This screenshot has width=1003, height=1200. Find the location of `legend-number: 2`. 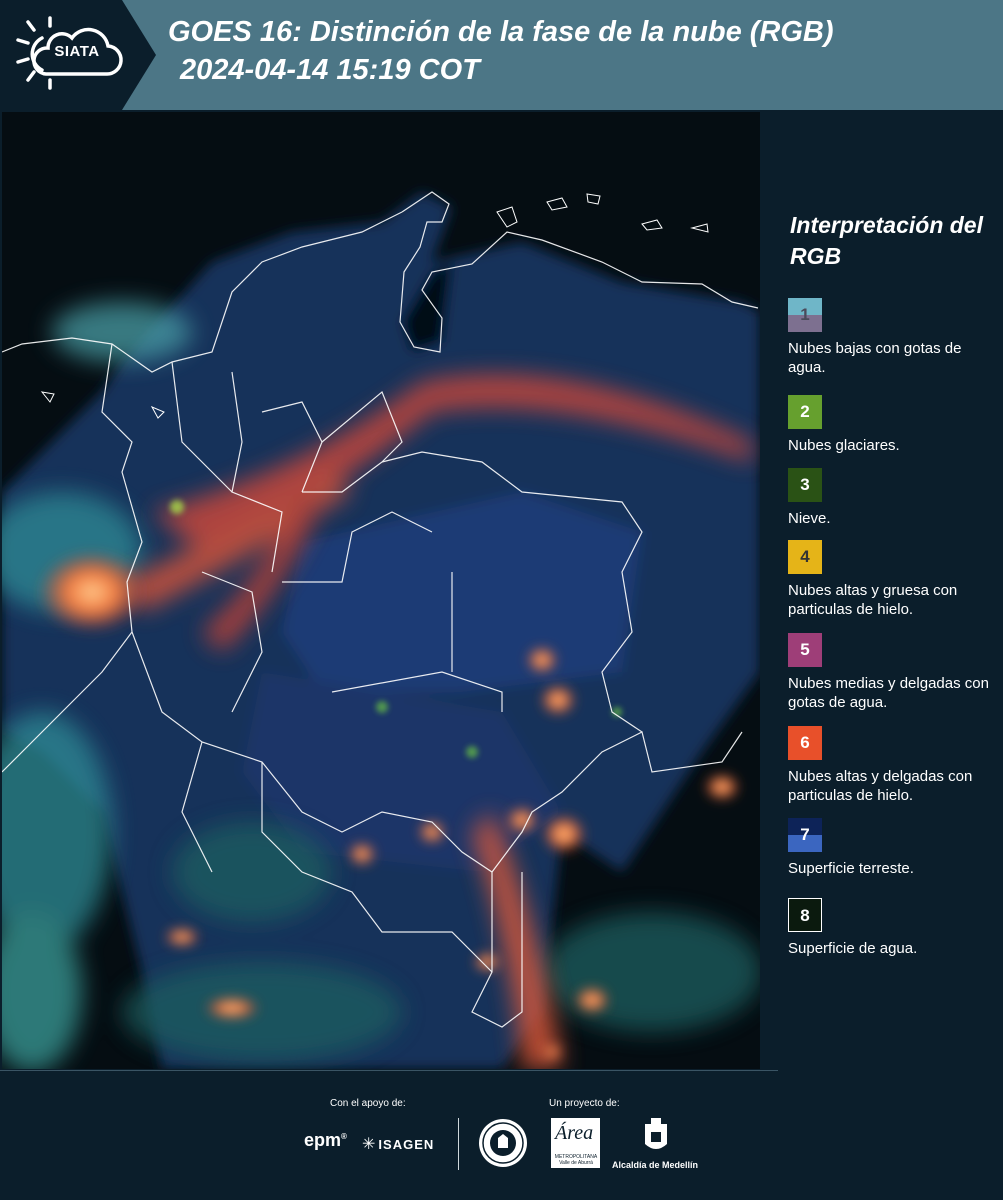

legend-number: 2 is located at coordinates (805, 411).